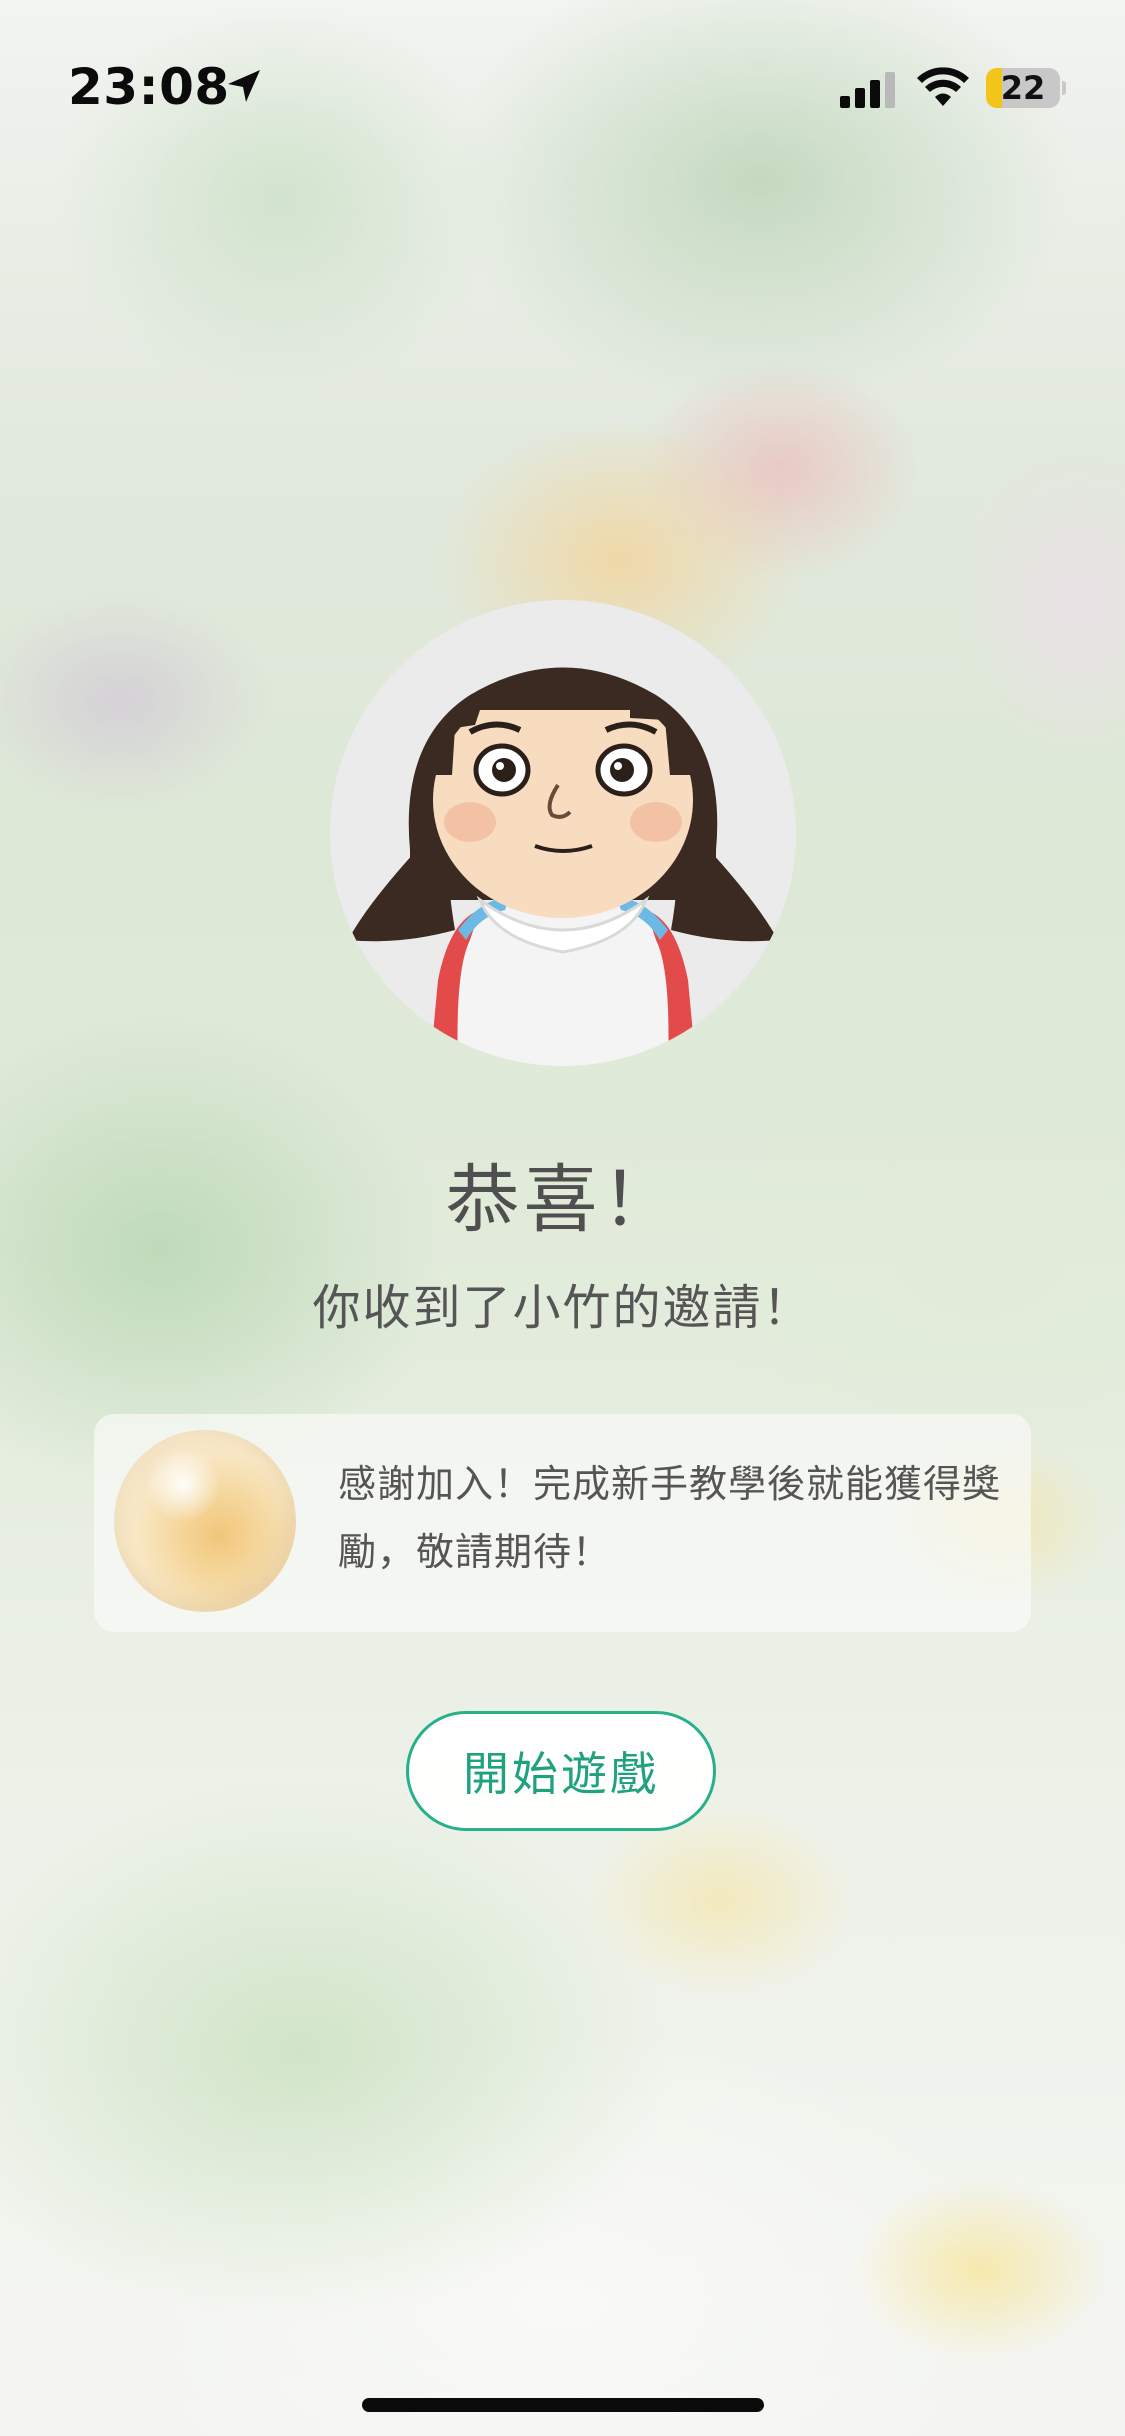 Image resolution: width=1125 pixels, height=2436 pixels. Describe the element at coordinates (563, 833) in the screenshot. I see `inviter-avatar` at that location.